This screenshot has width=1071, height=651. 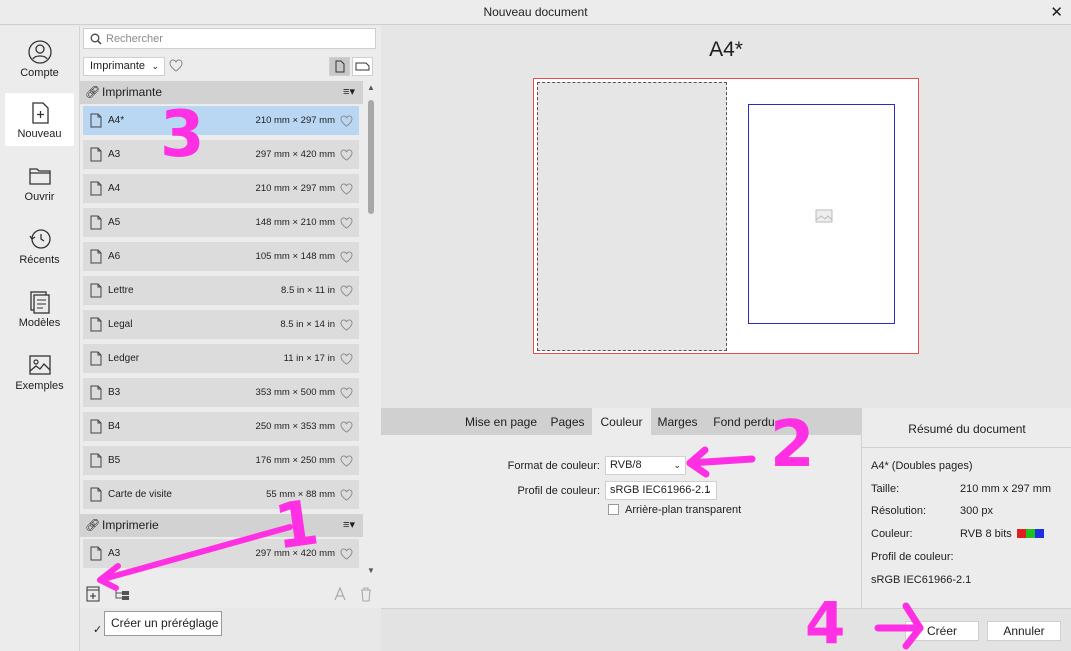 I want to click on close-icon: ✕, so click(x=1056, y=12).